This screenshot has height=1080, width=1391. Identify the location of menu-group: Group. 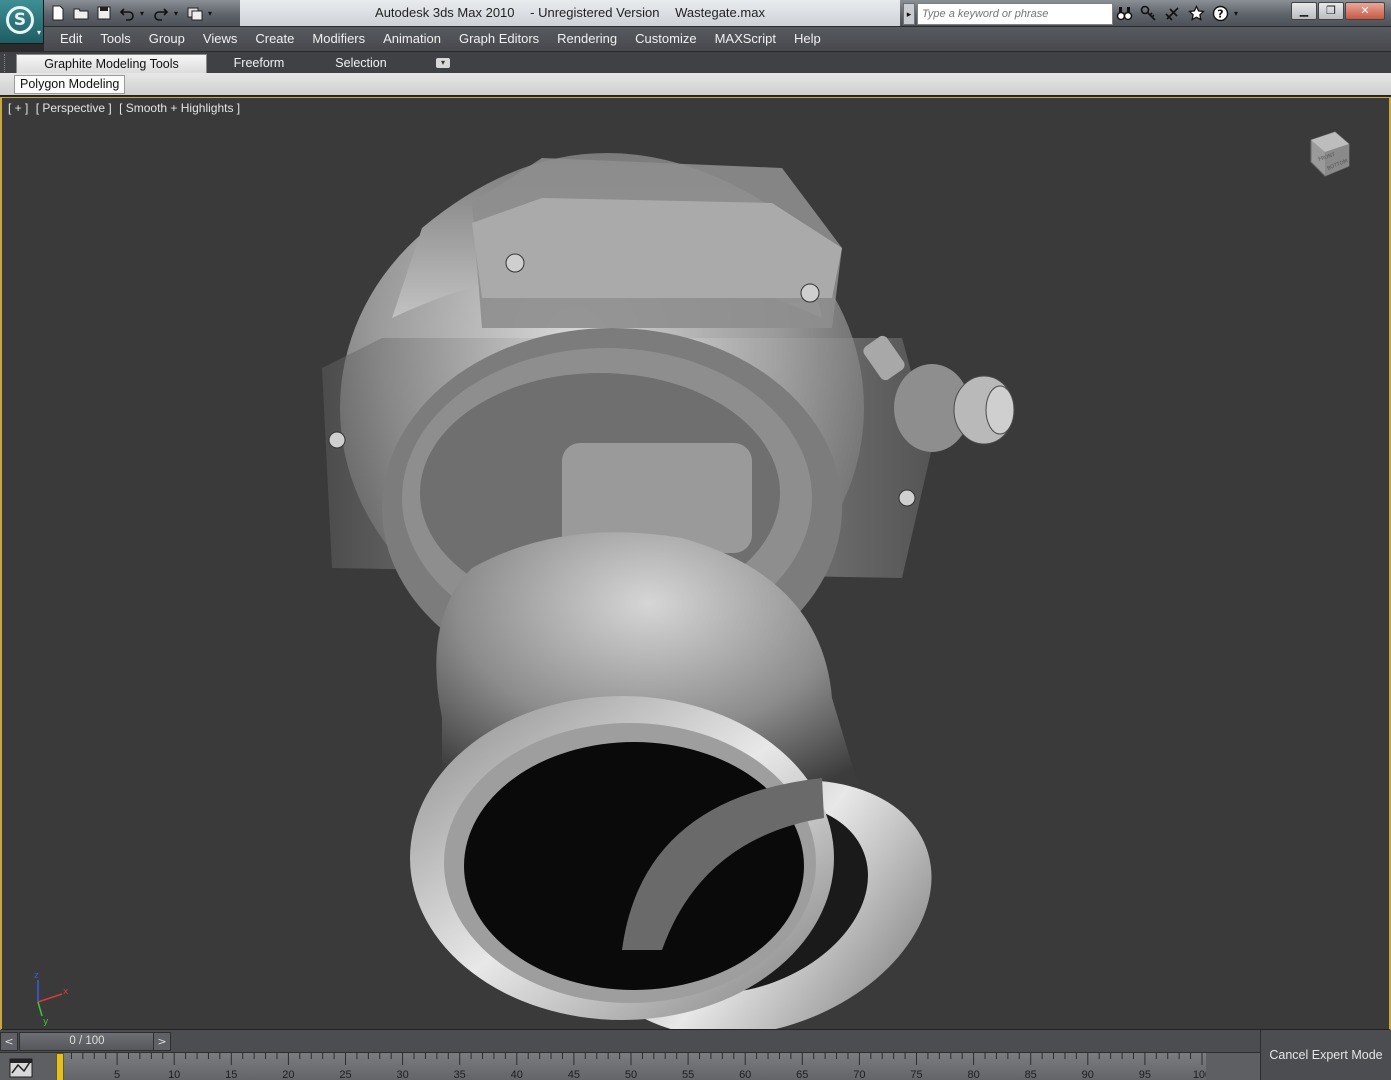
(167, 39).